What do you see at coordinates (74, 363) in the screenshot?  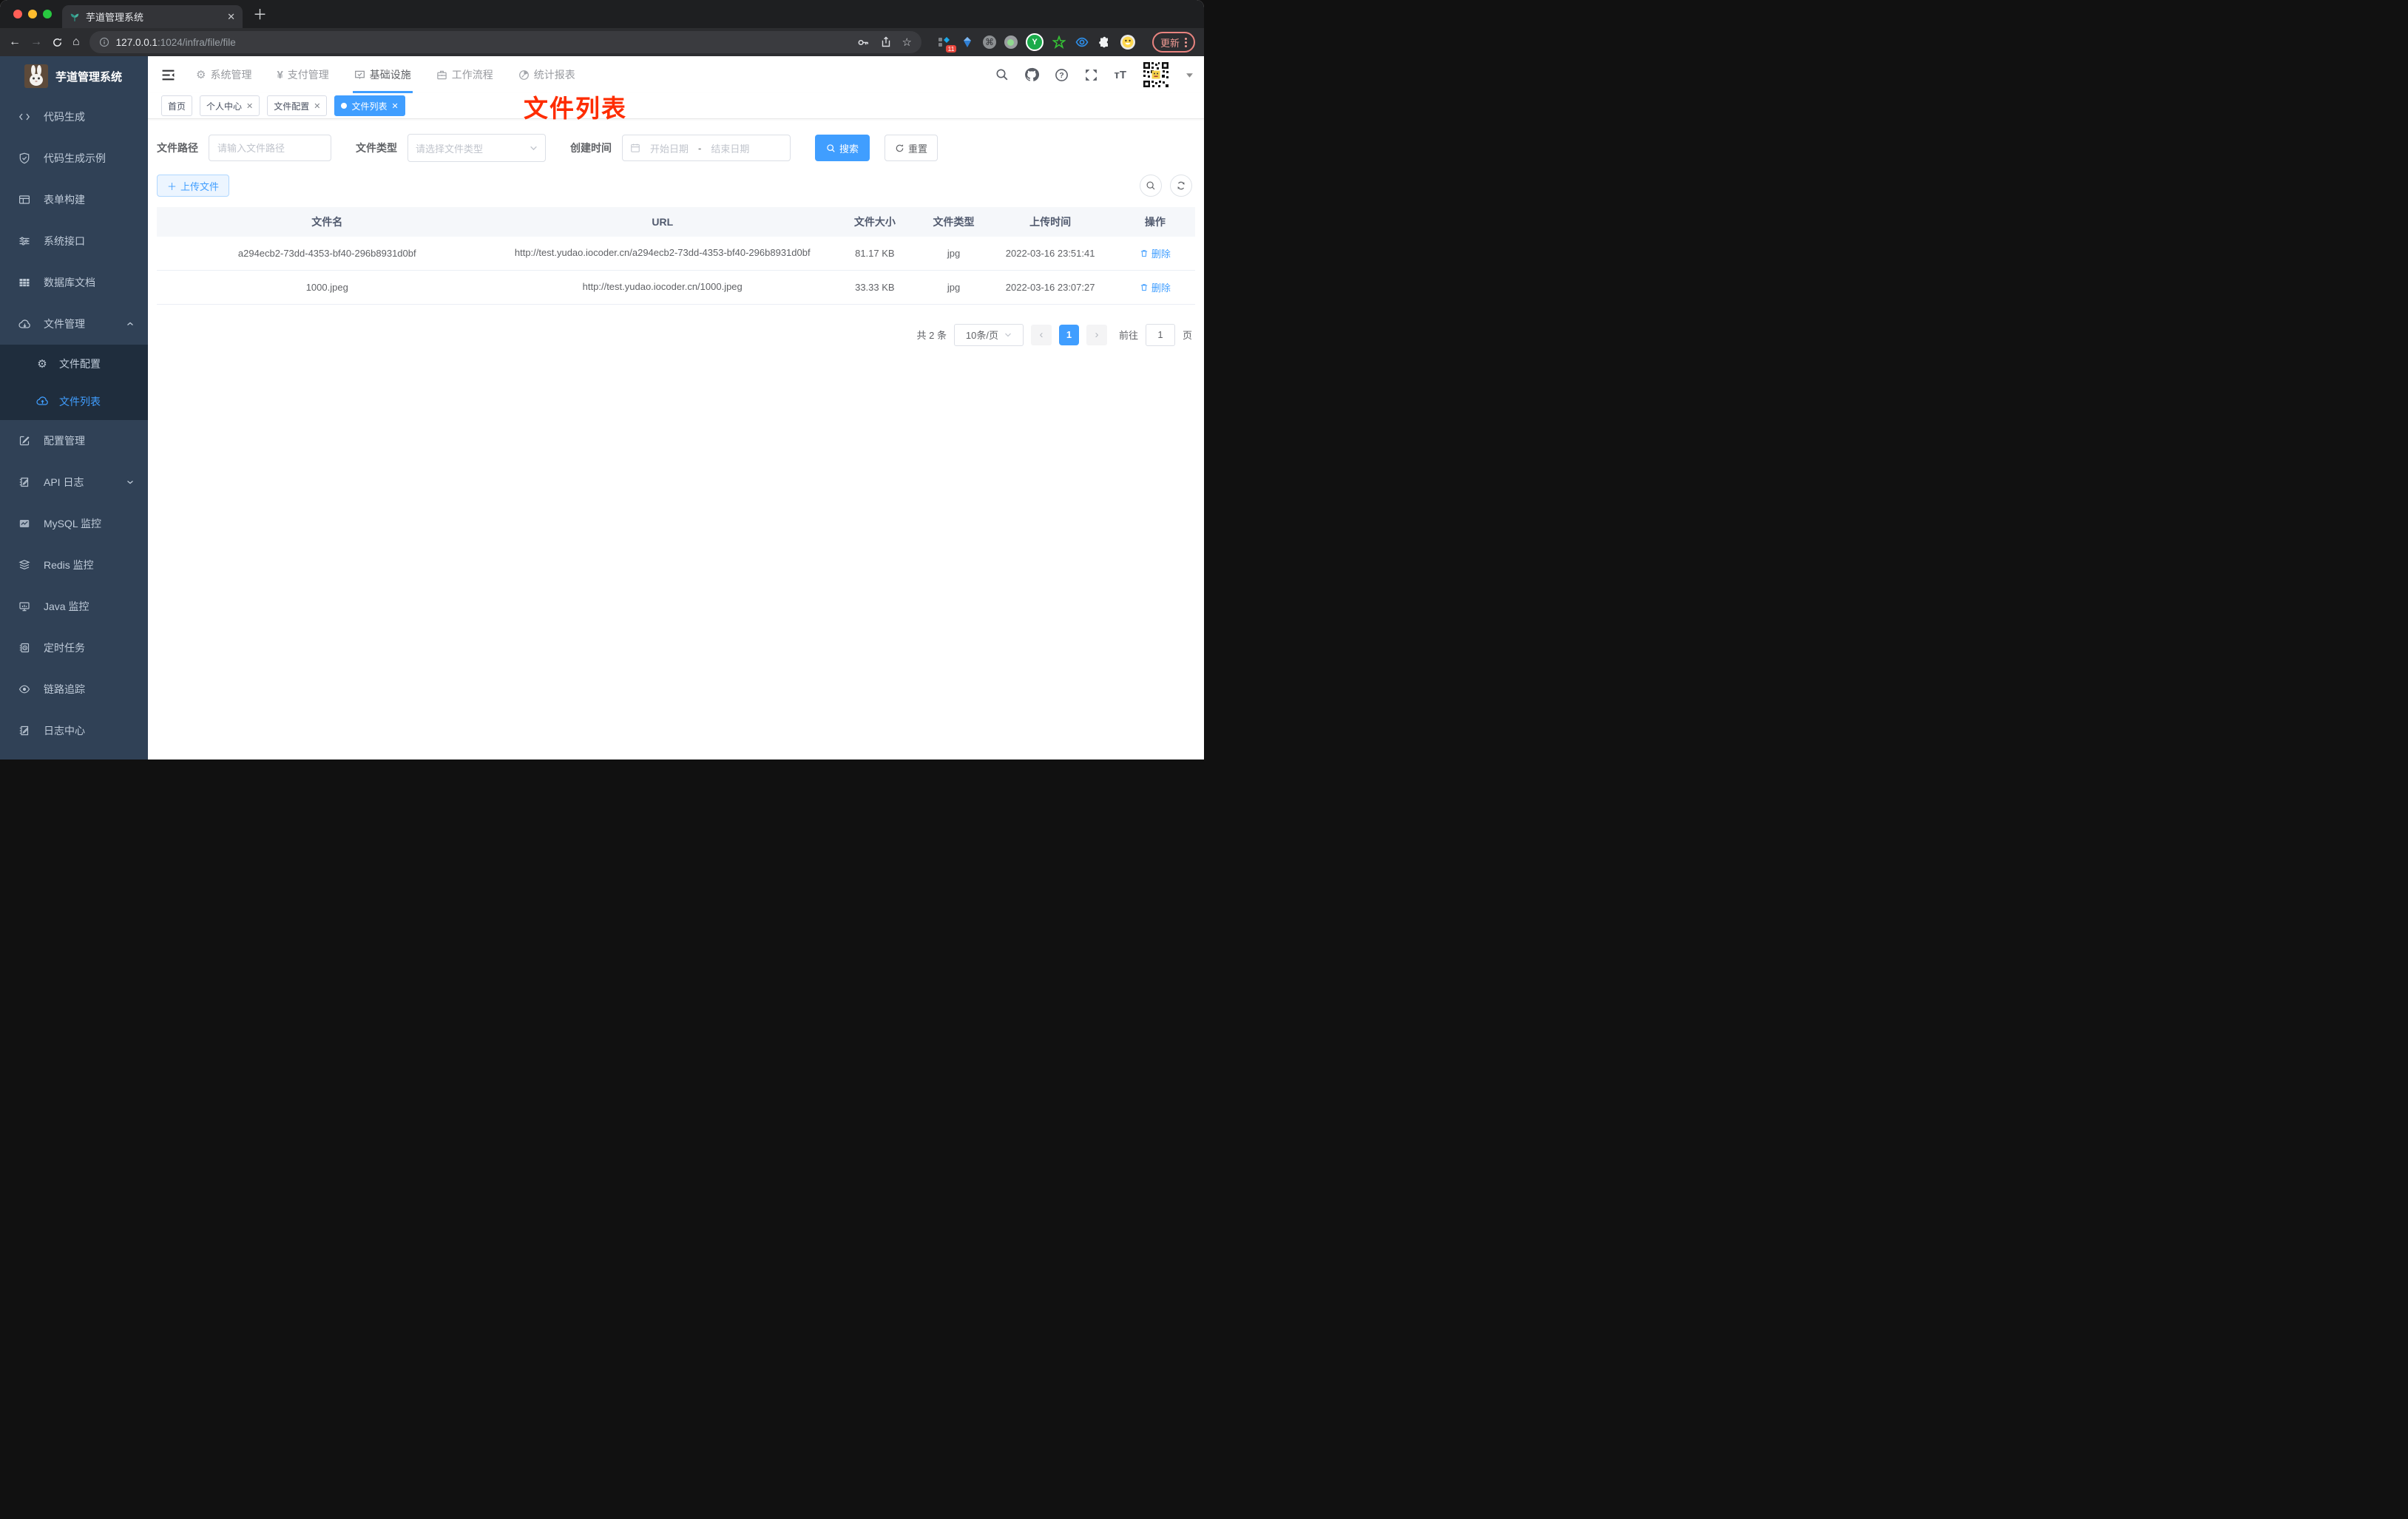 I see `sidebar-item-file-config: ⚙ 文件配置` at bounding box center [74, 363].